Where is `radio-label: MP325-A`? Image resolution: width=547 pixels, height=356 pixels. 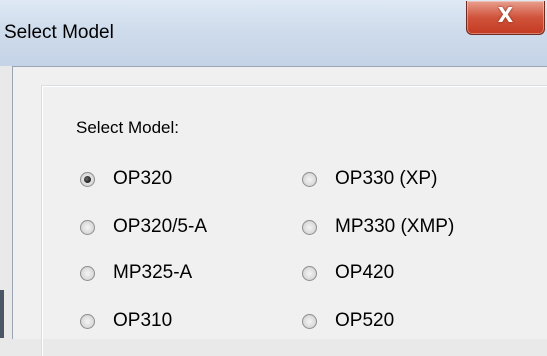
radio-label: MP325-A is located at coordinates (153, 272).